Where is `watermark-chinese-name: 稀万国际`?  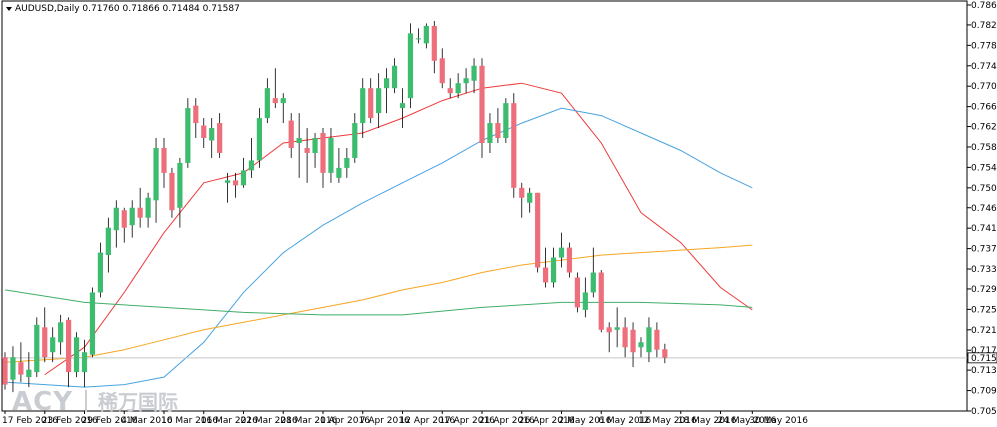 watermark-chinese-name: 稀万国际 is located at coordinates (138, 402).